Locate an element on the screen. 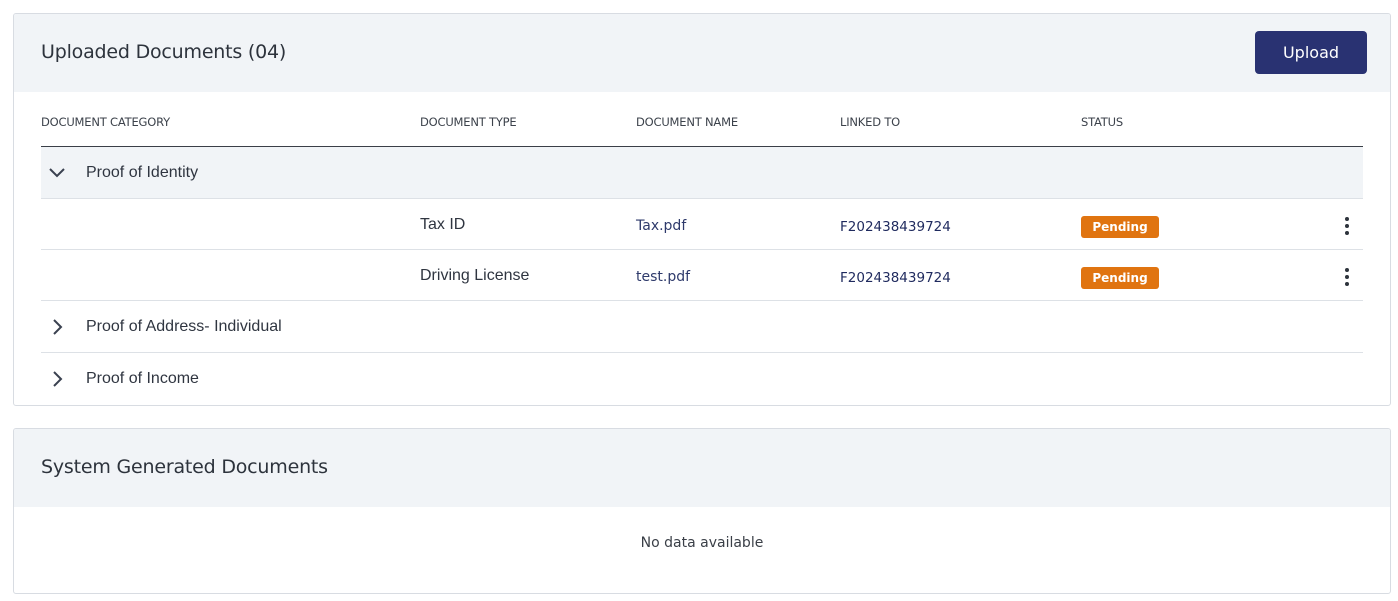  column-header-status: STATUS is located at coordinates (1102, 122).